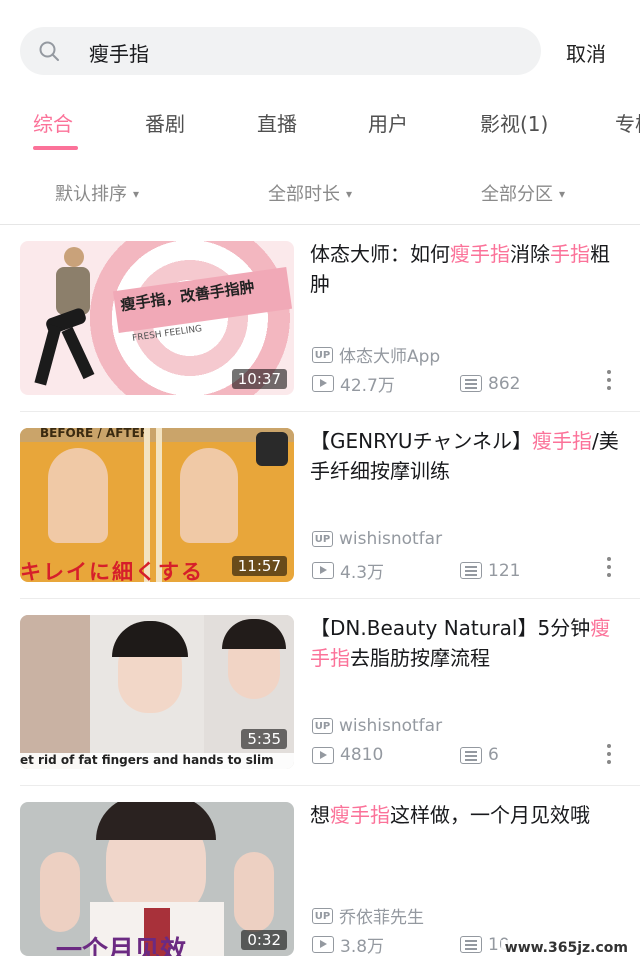 This screenshot has width=640, height=973. What do you see at coordinates (493, 755) in the screenshot?
I see `danmaku-count: 6` at bounding box center [493, 755].